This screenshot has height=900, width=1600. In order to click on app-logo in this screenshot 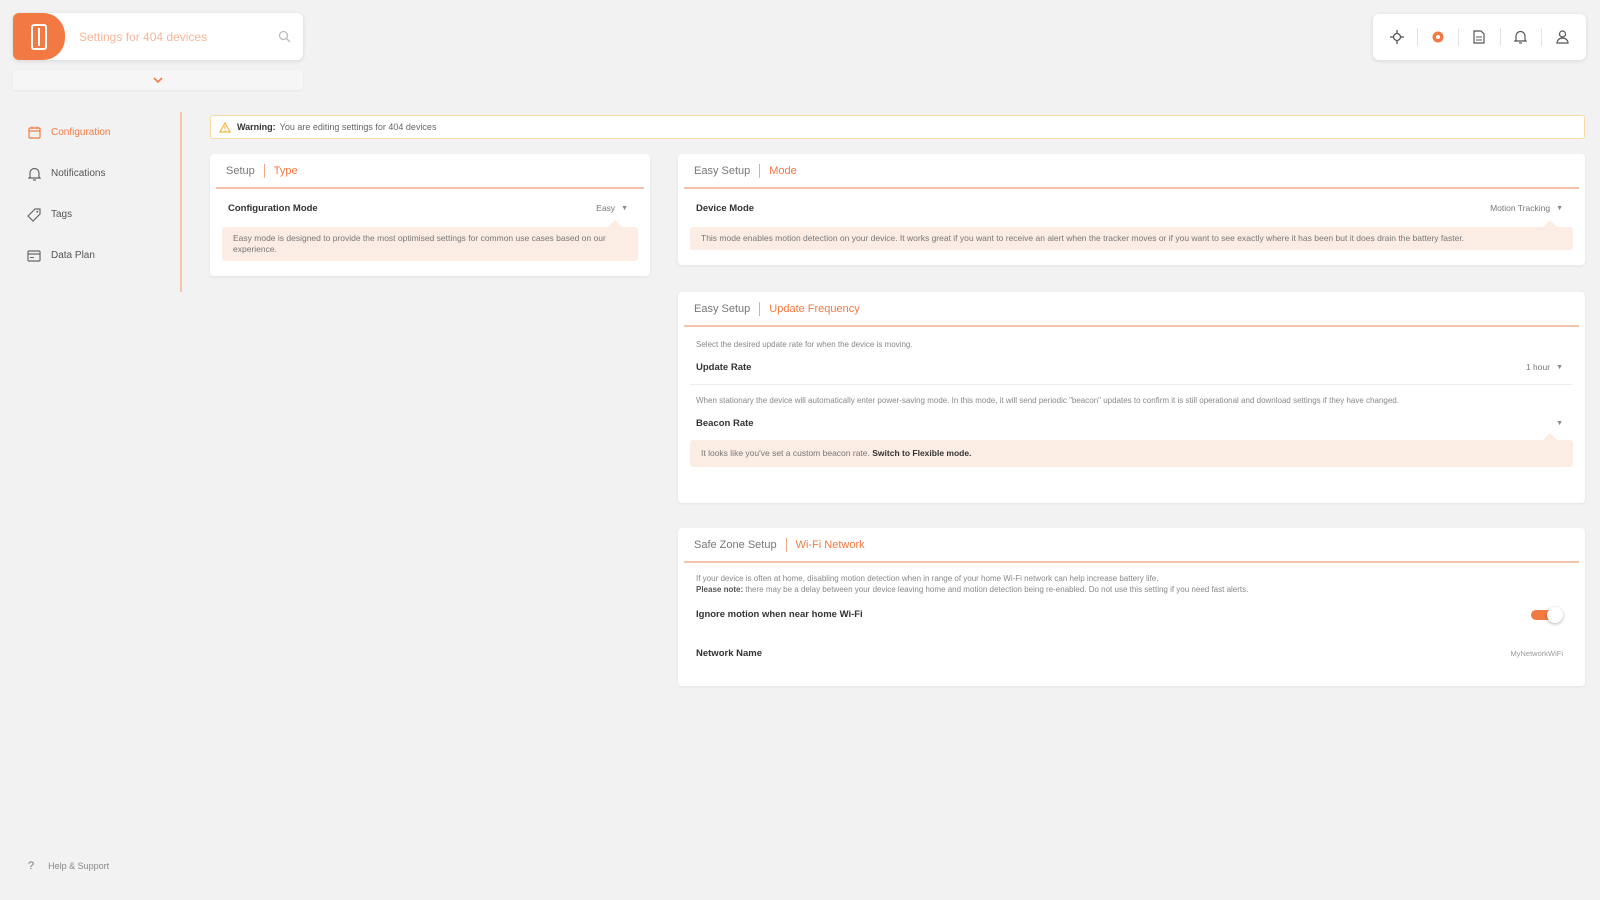, I will do `click(39, 36)`.